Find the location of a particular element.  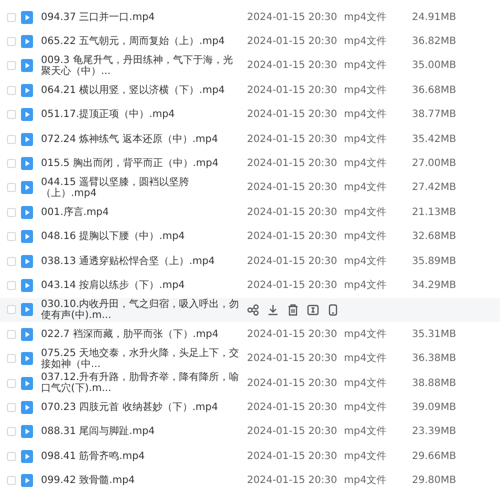

file-size: 29.80MB is located at coordinates (435, 481).